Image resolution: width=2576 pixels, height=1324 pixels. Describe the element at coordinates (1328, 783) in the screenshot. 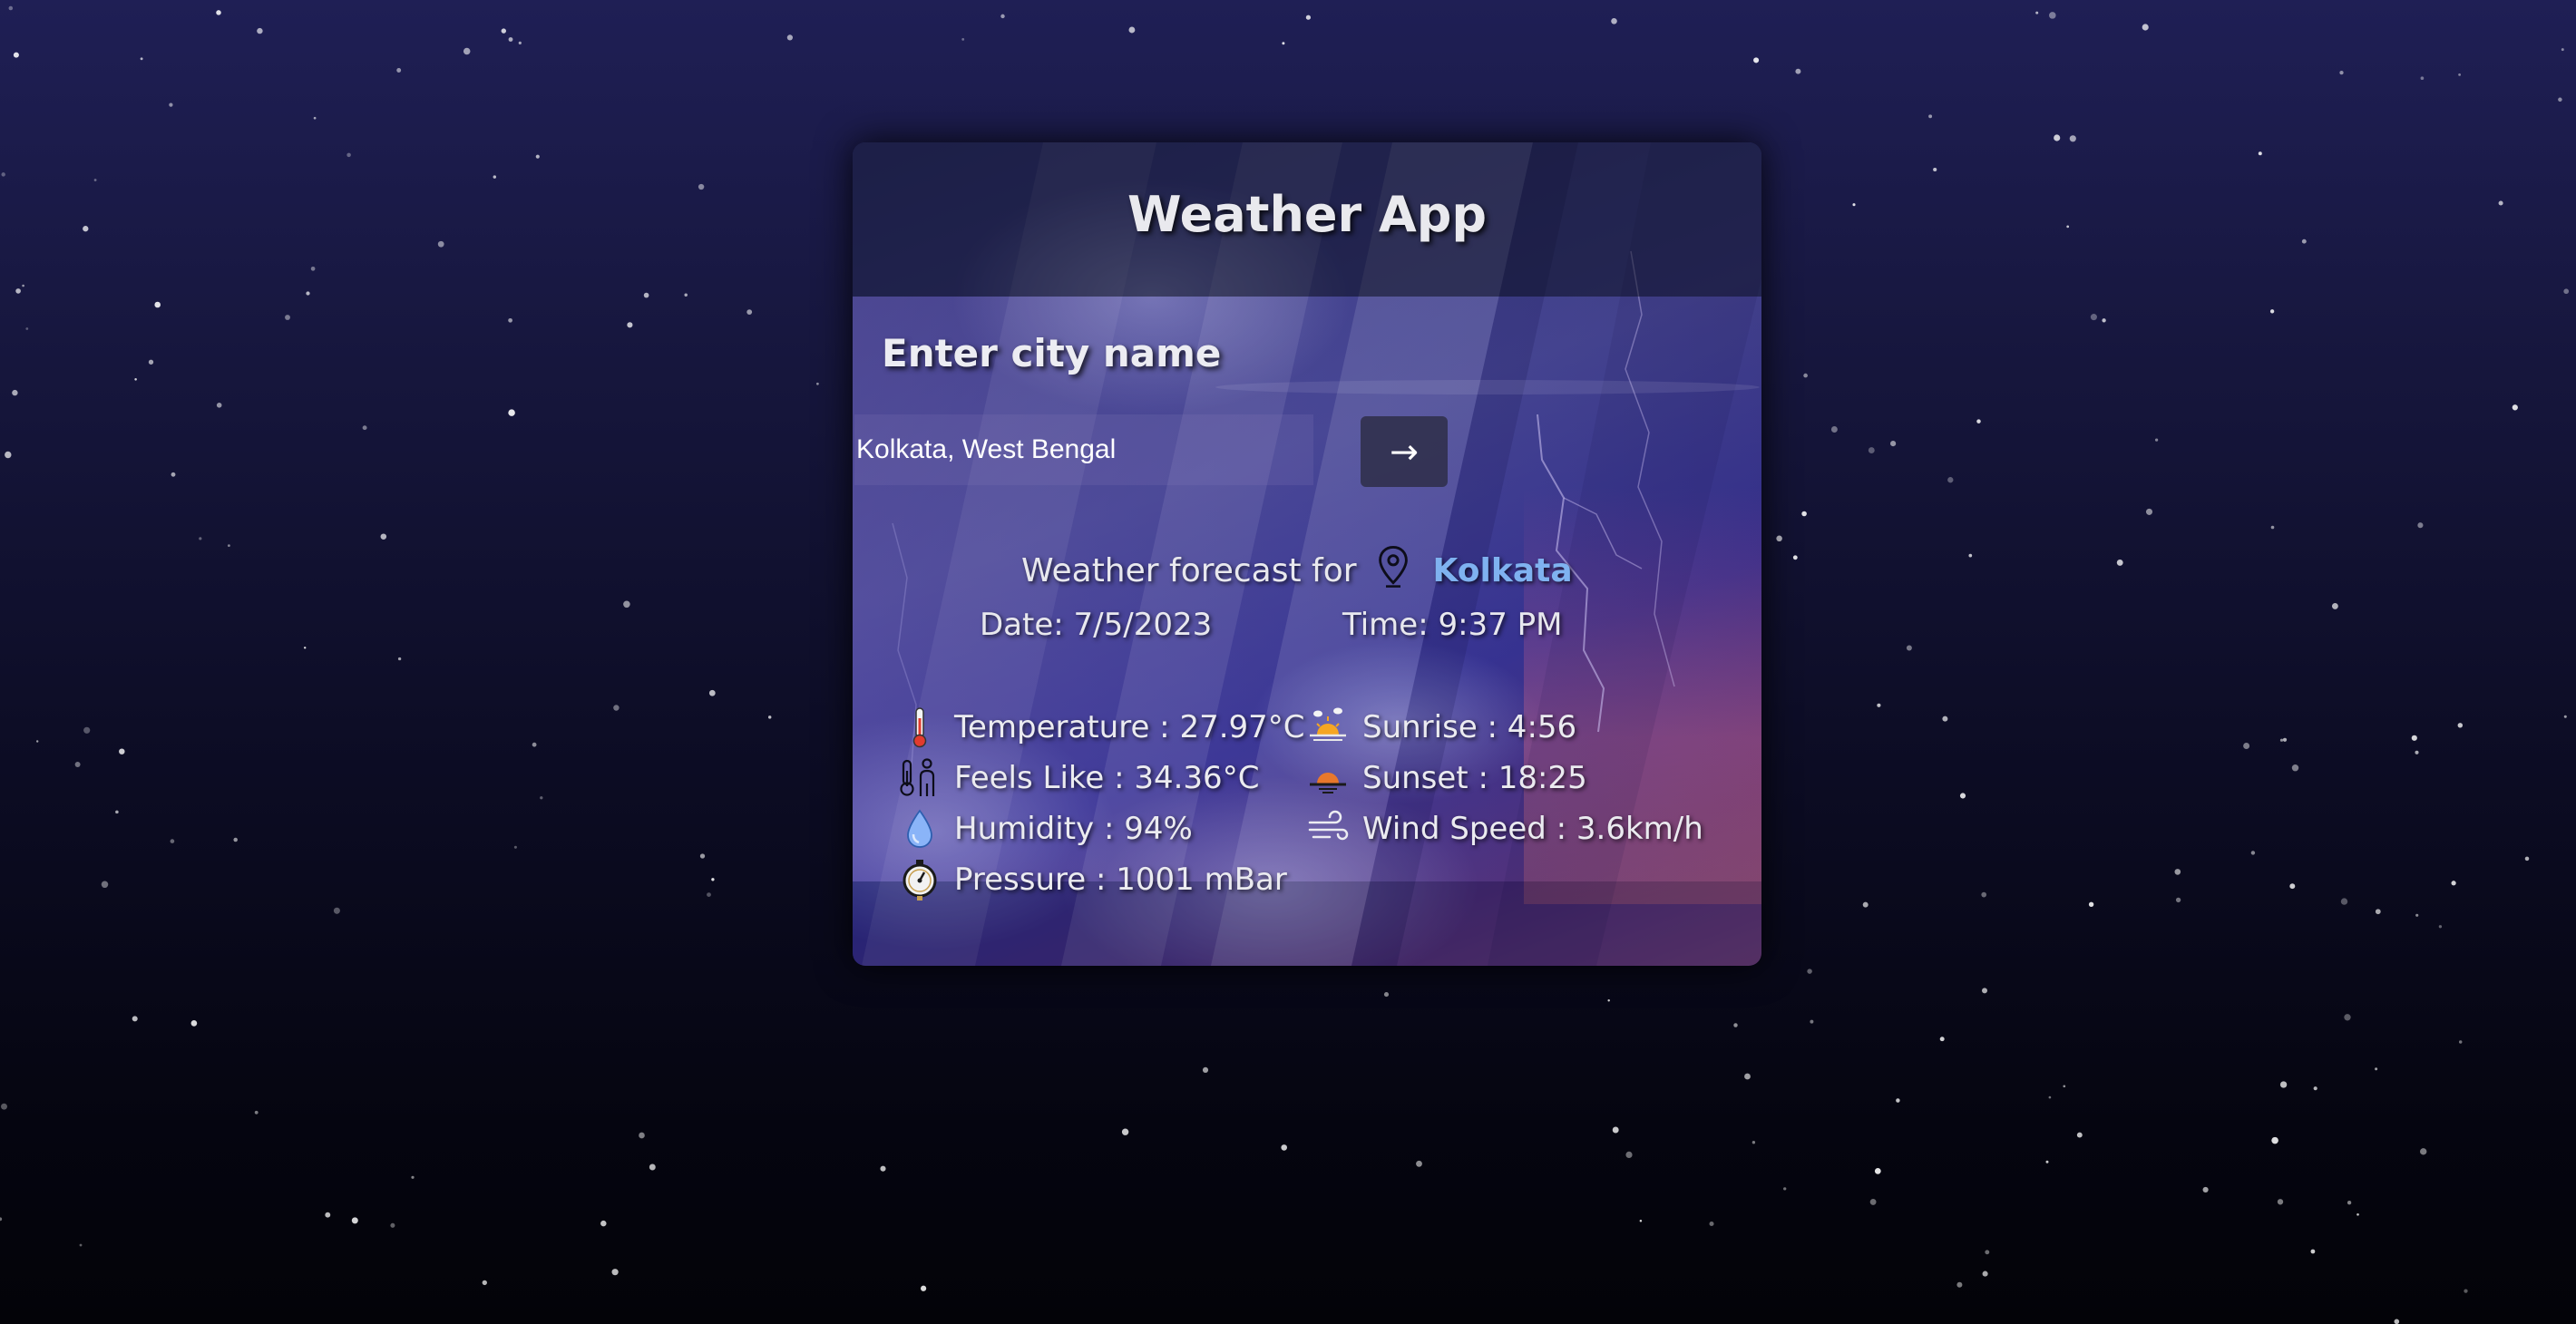

I see `sunset-icon` at that location.